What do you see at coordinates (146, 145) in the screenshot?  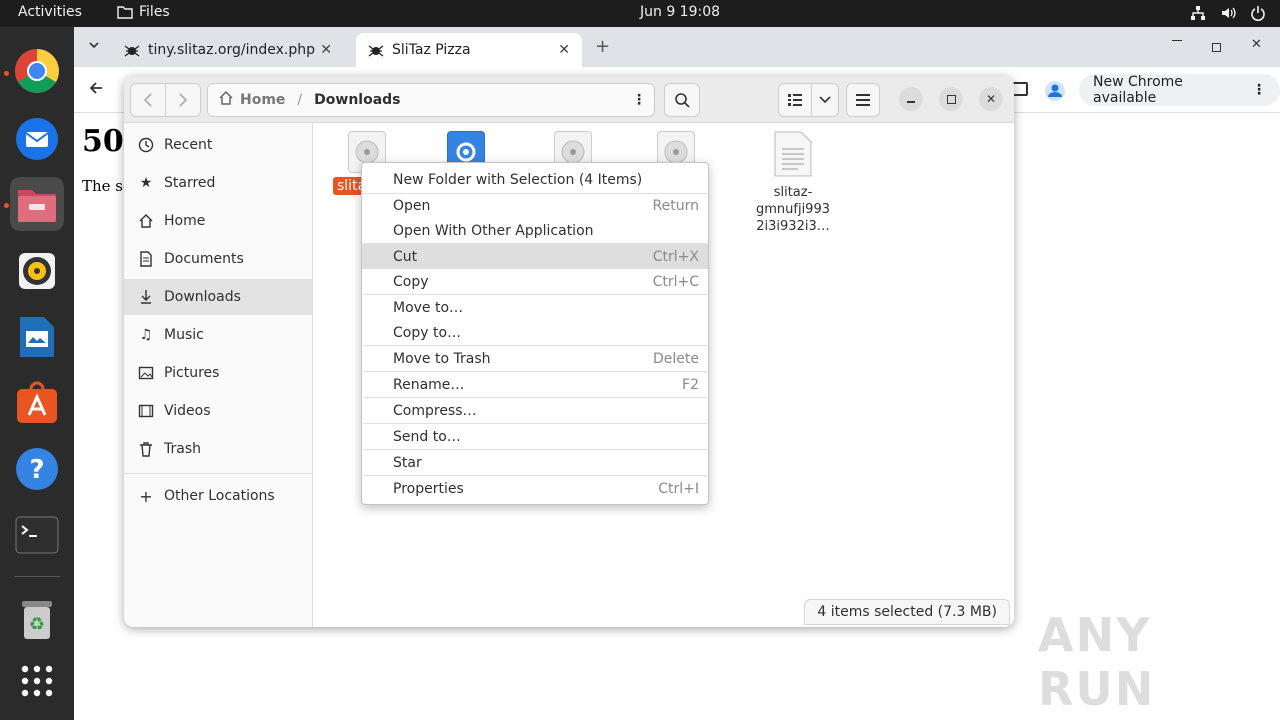 I see `clock-icon` at bounding box center [146, 145].